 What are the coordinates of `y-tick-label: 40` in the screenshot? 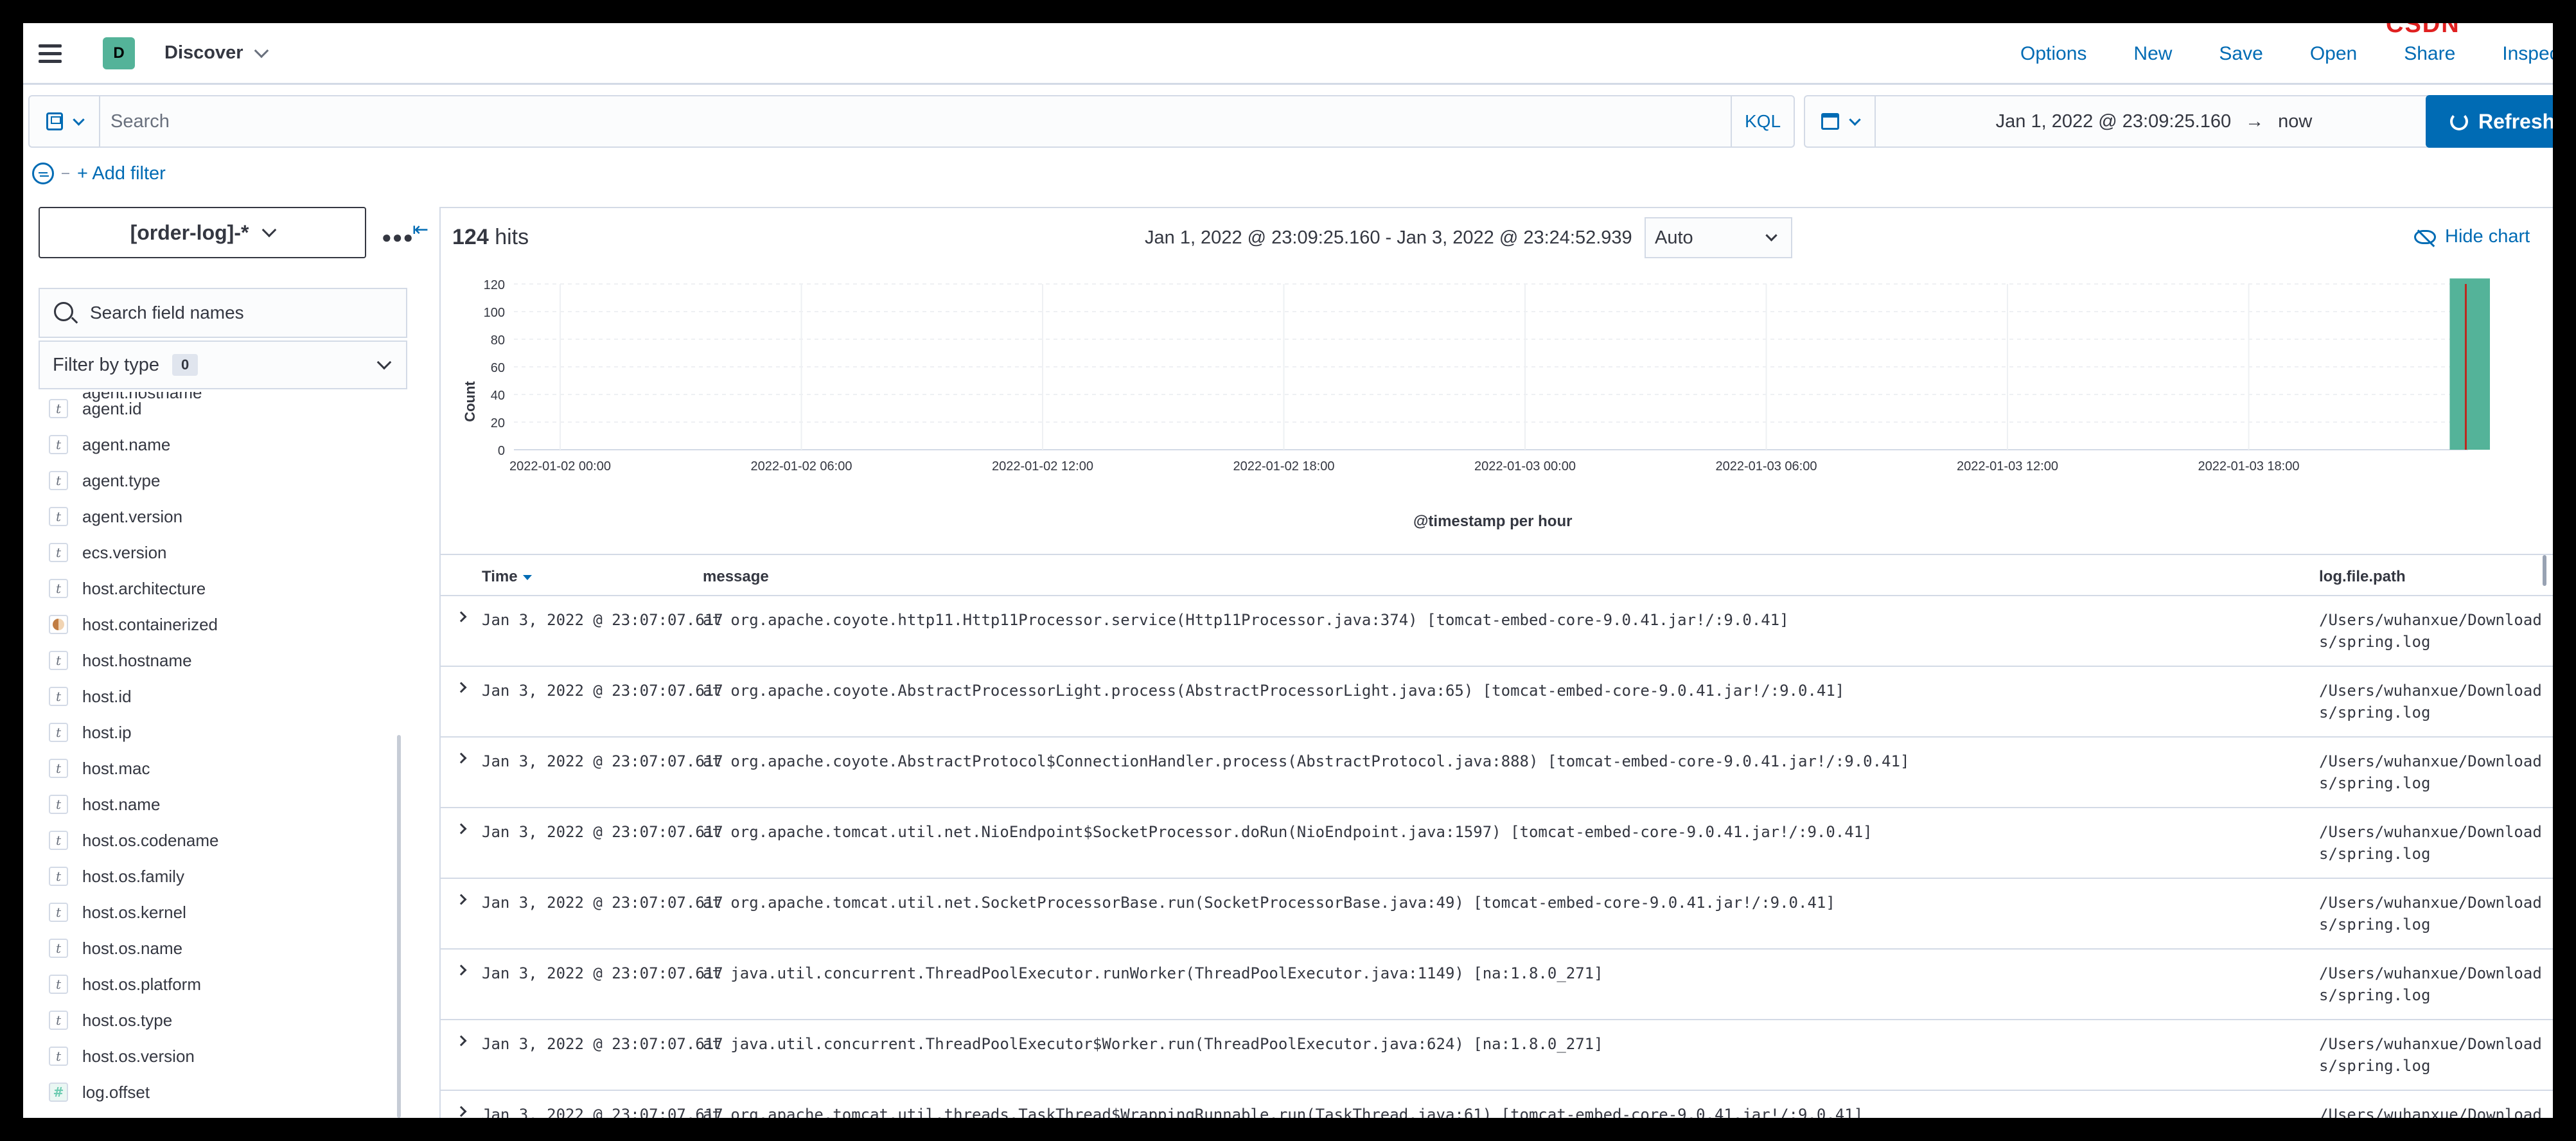 It's located at (498, 396).